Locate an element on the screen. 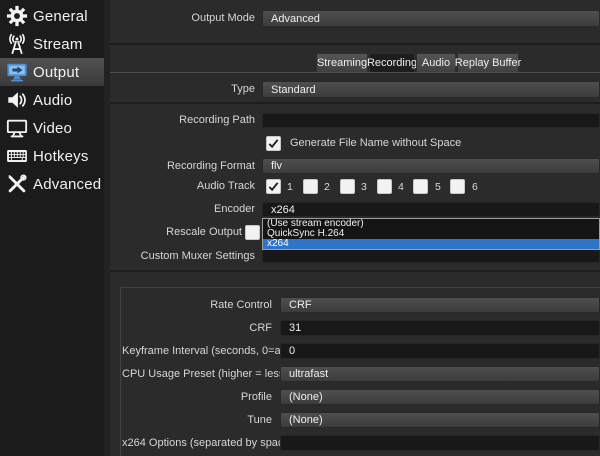 This screenshot has height=456, width=600. monitor-icon is located at coordinates (17, 128).